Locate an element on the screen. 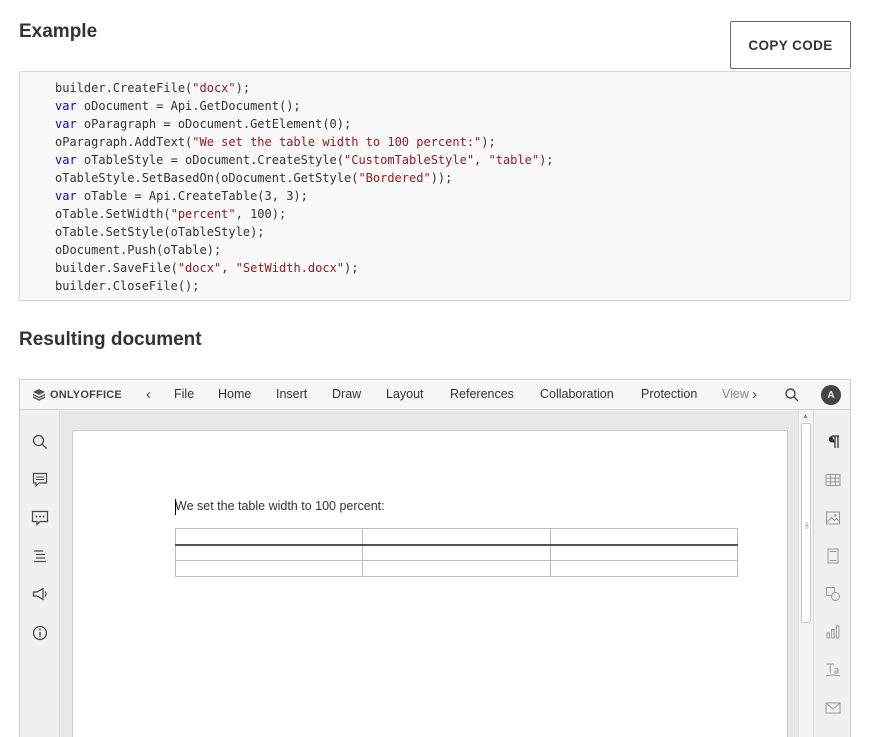 The width and height of the screenshot is (889, 737). code-line: builder.CreateFile("docx"); is located at coordinates (153, 88).